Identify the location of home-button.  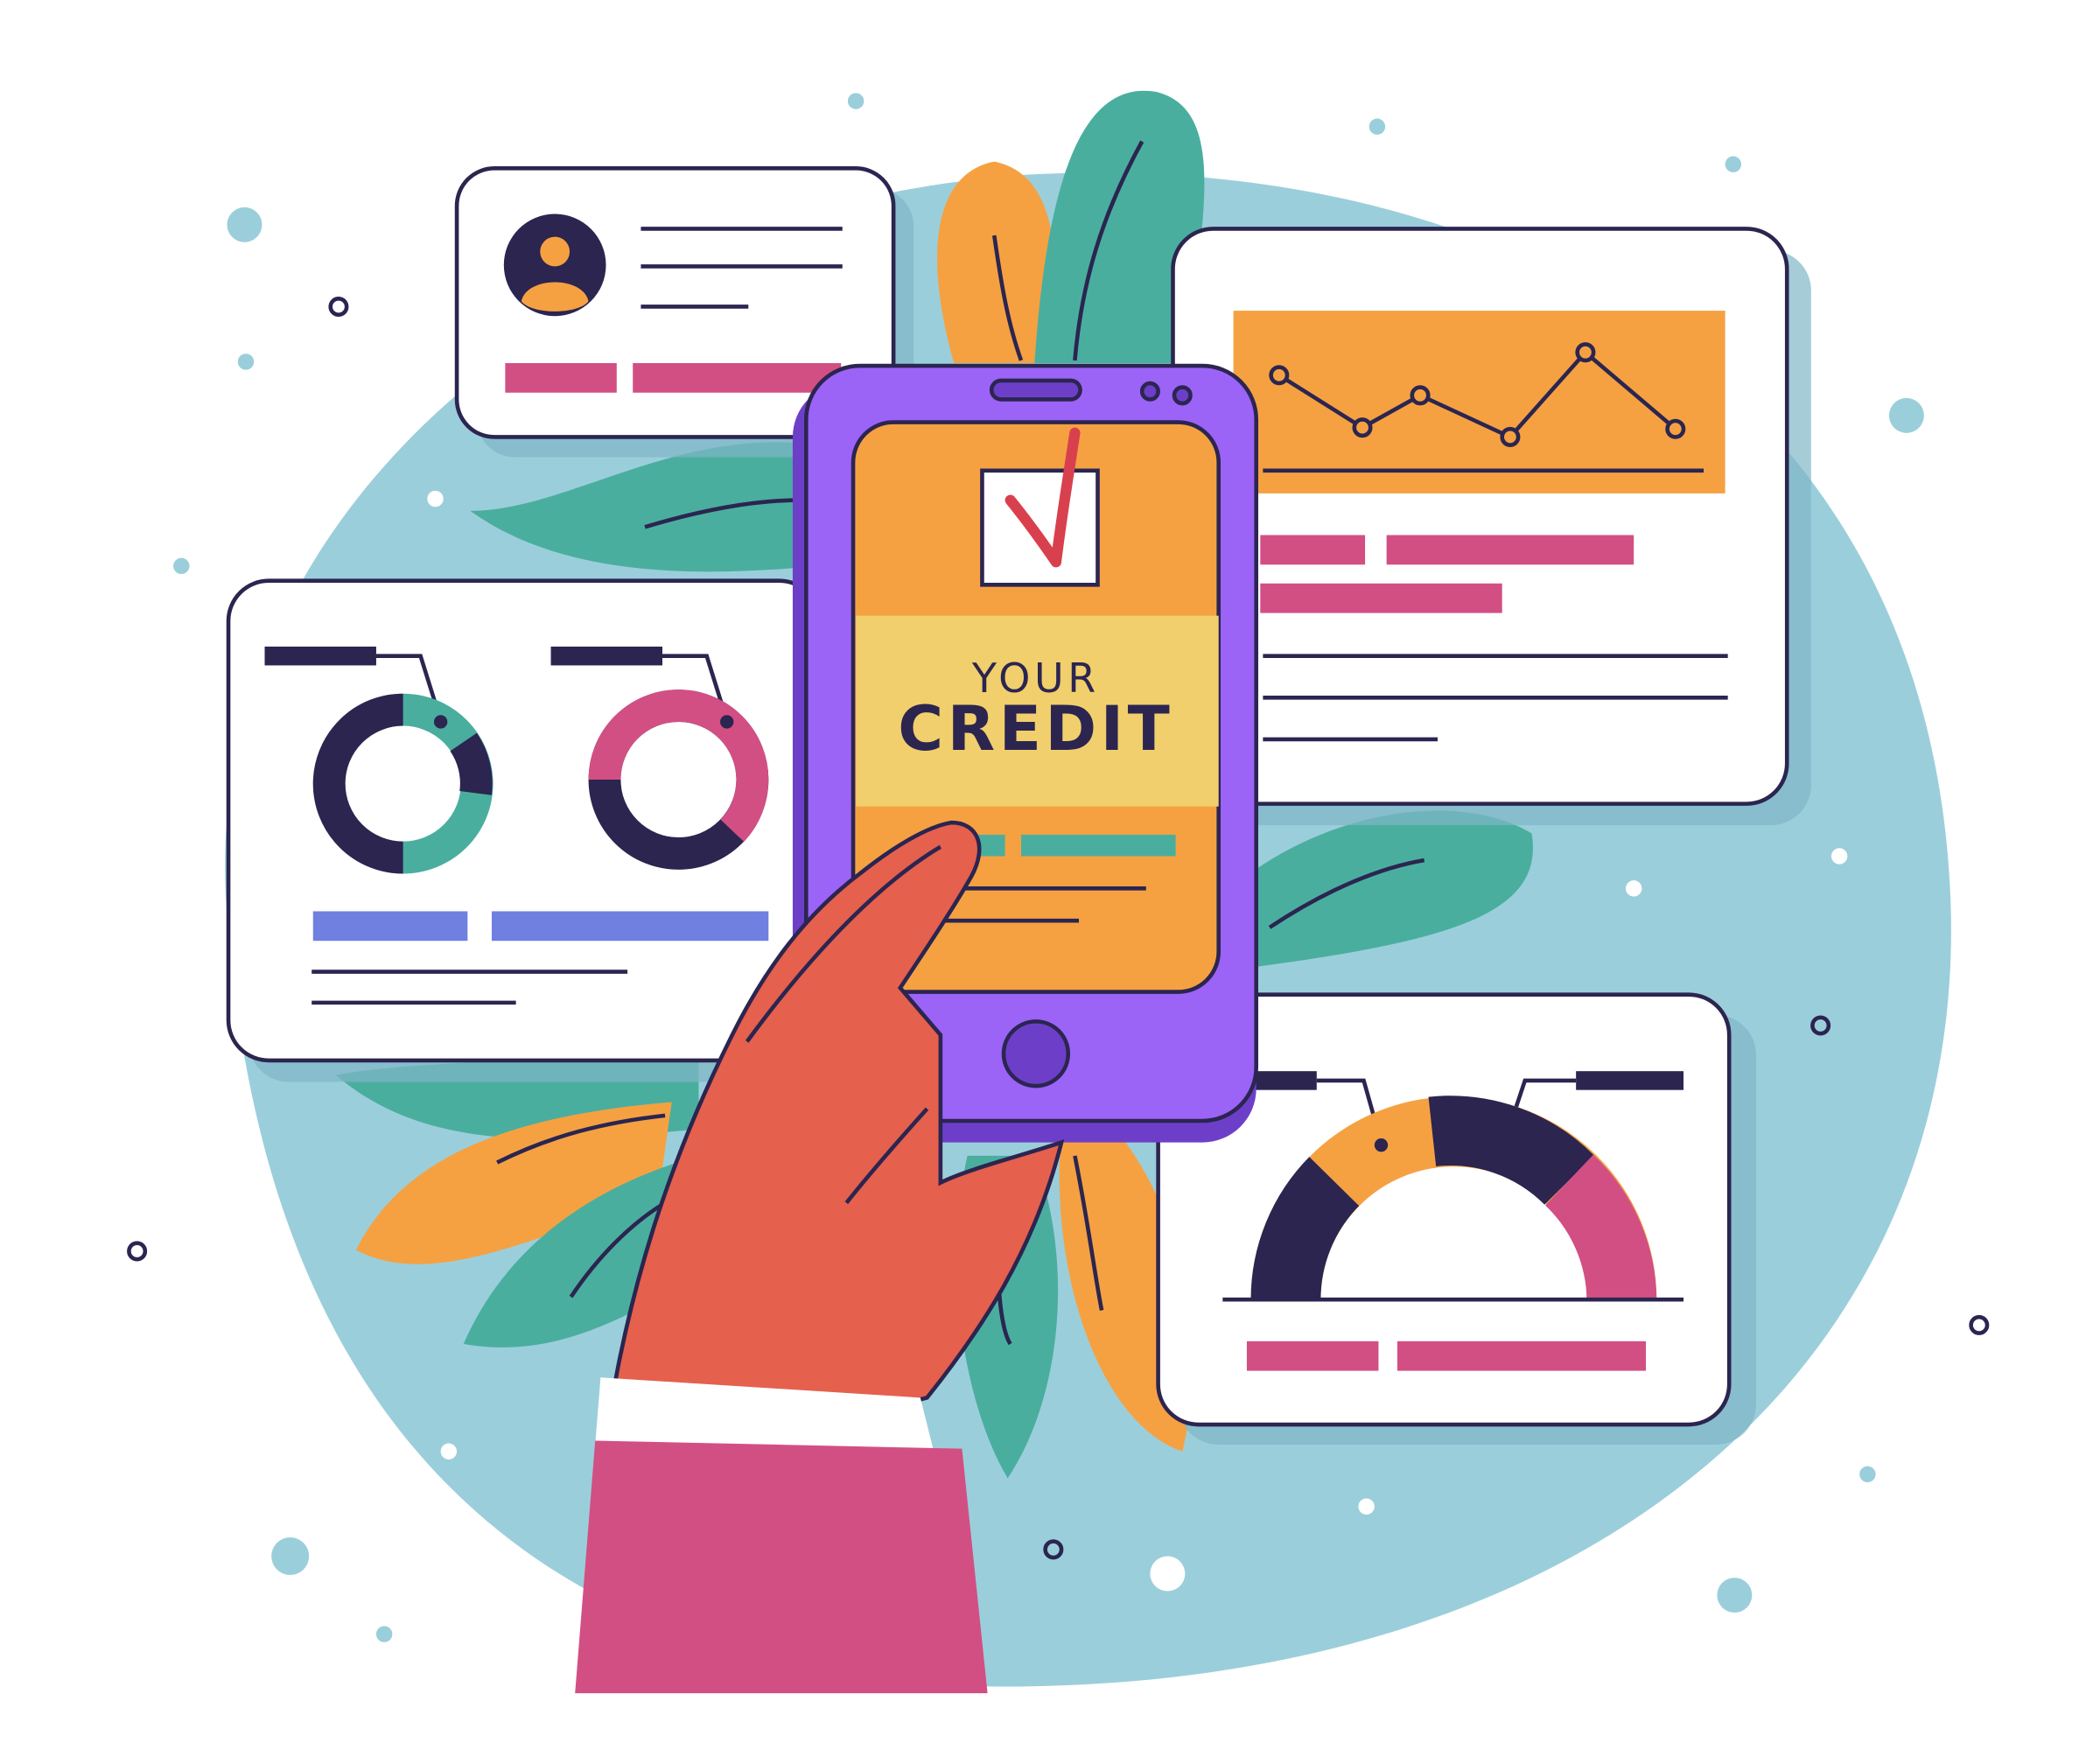
(1036, 1053).